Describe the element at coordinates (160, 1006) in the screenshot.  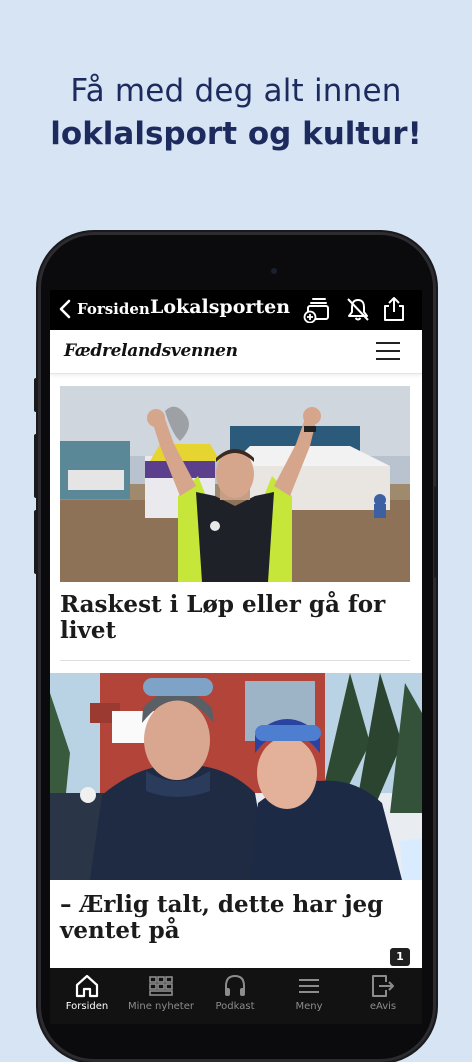
I see `tab-label: Mine nyheter` at that location.